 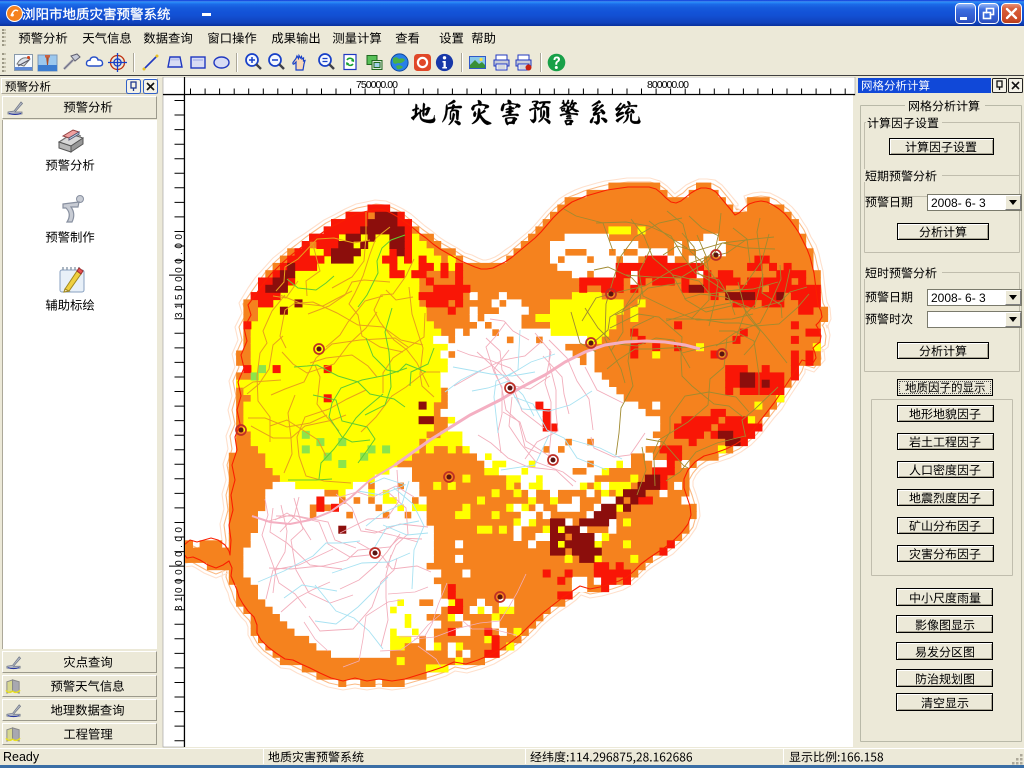 What do you see at coordinates (668, 85) in the screenshot?
I see `svg-text: 800000.00` at bounding box center [668, 85].